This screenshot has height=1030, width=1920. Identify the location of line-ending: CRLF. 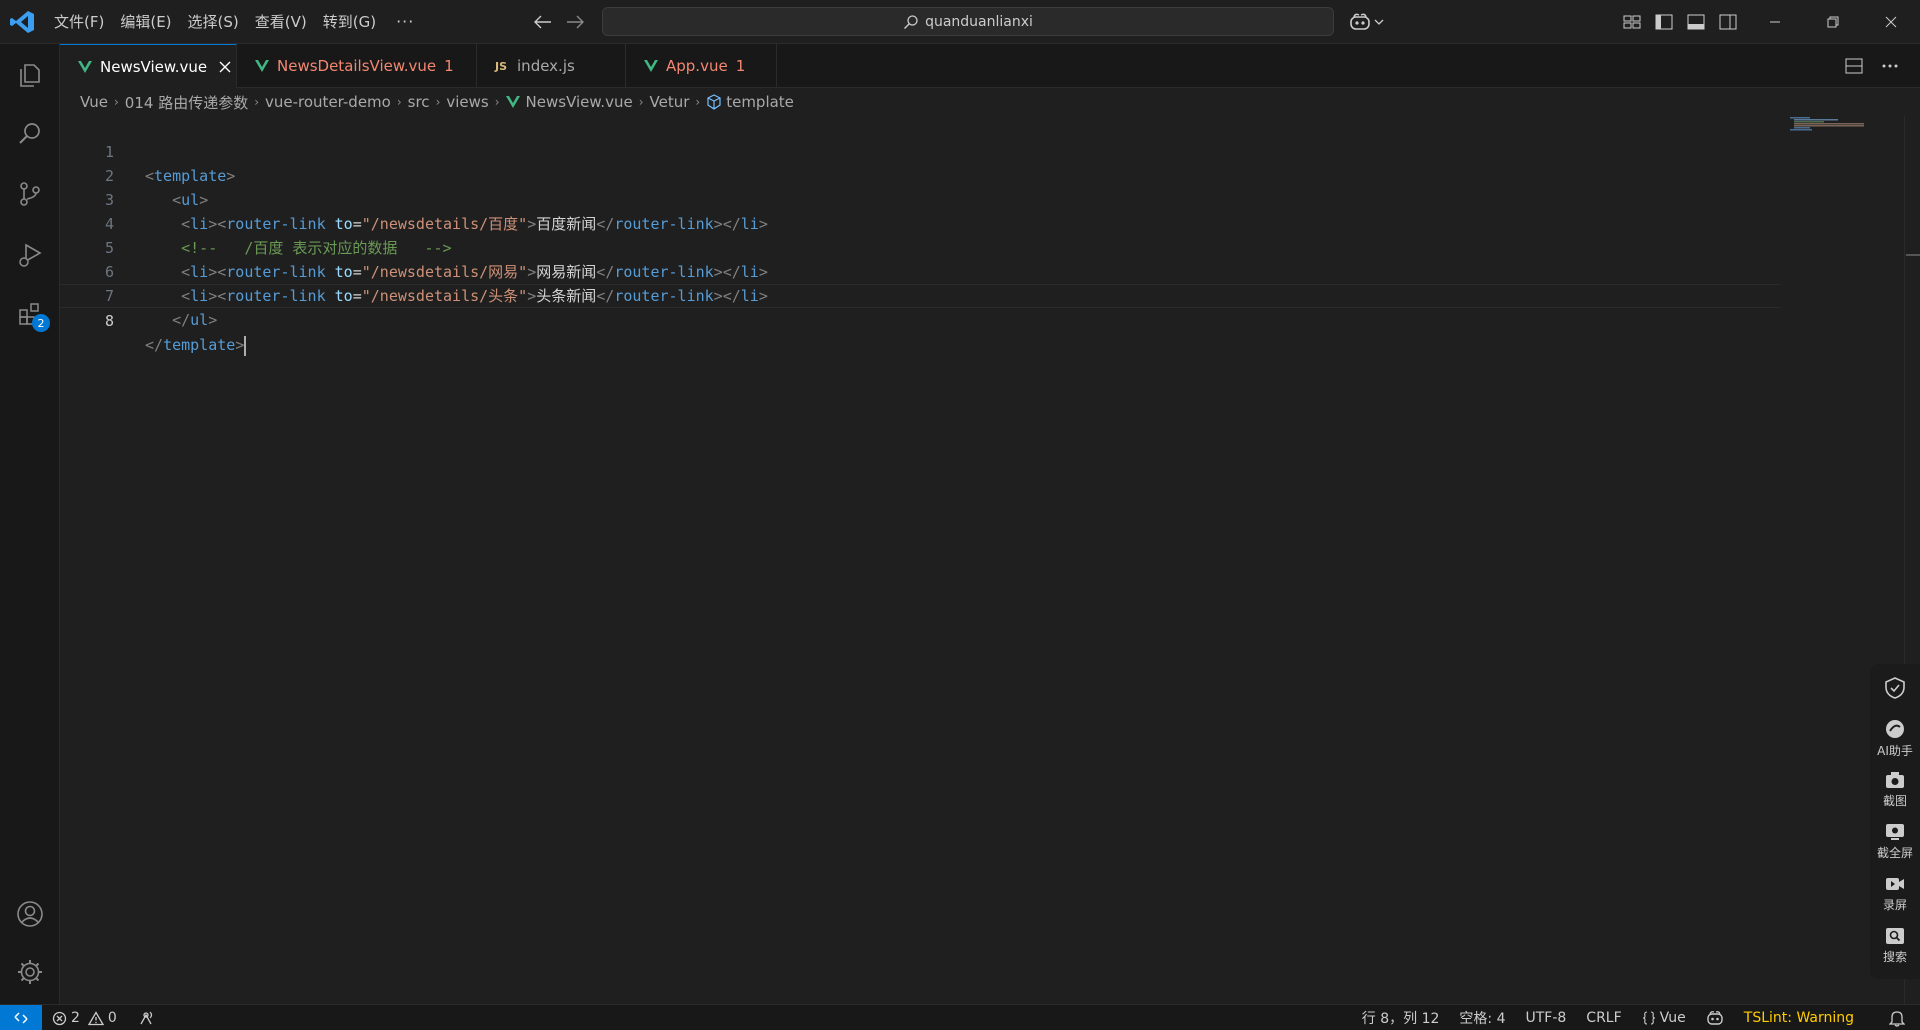
(1603, 1018).